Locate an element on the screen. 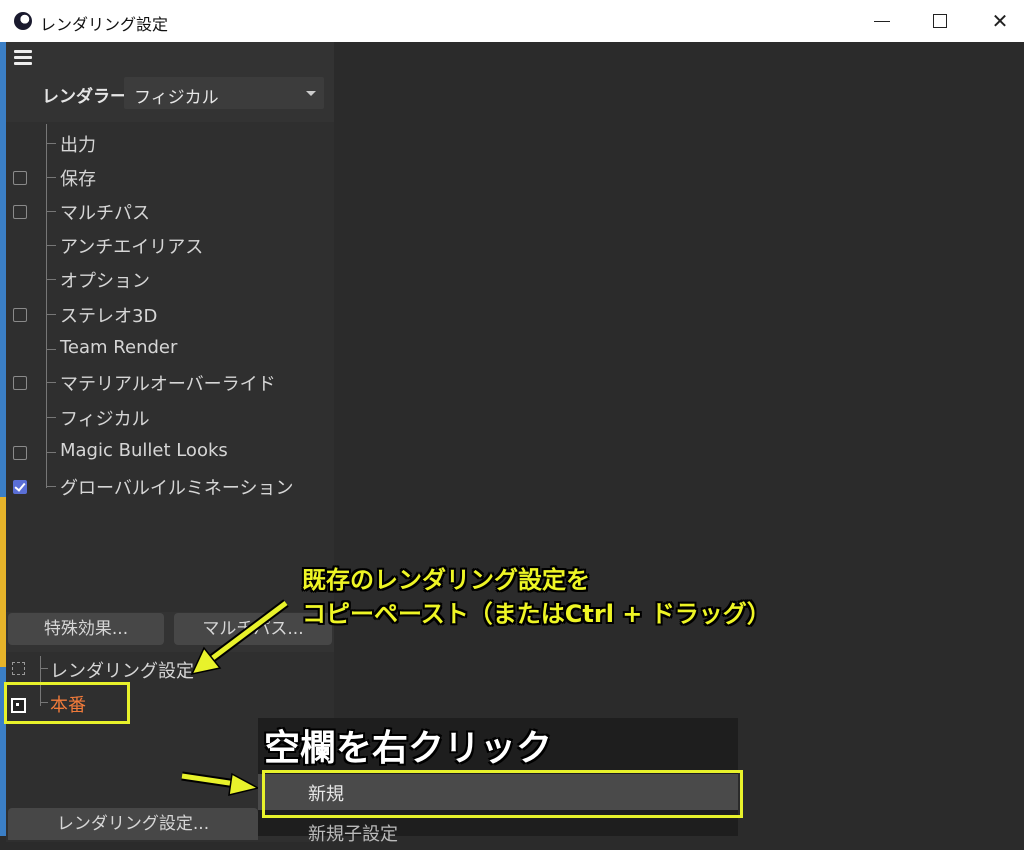  chevron-down-icon is located at coordinates (311, 93).